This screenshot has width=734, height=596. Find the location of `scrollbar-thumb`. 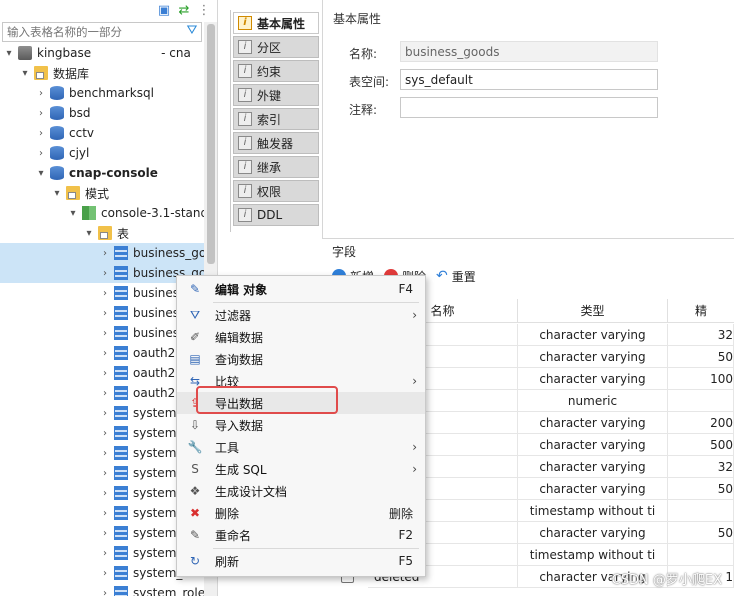

scrollbar-thumb is located at coordinates (211, 144).